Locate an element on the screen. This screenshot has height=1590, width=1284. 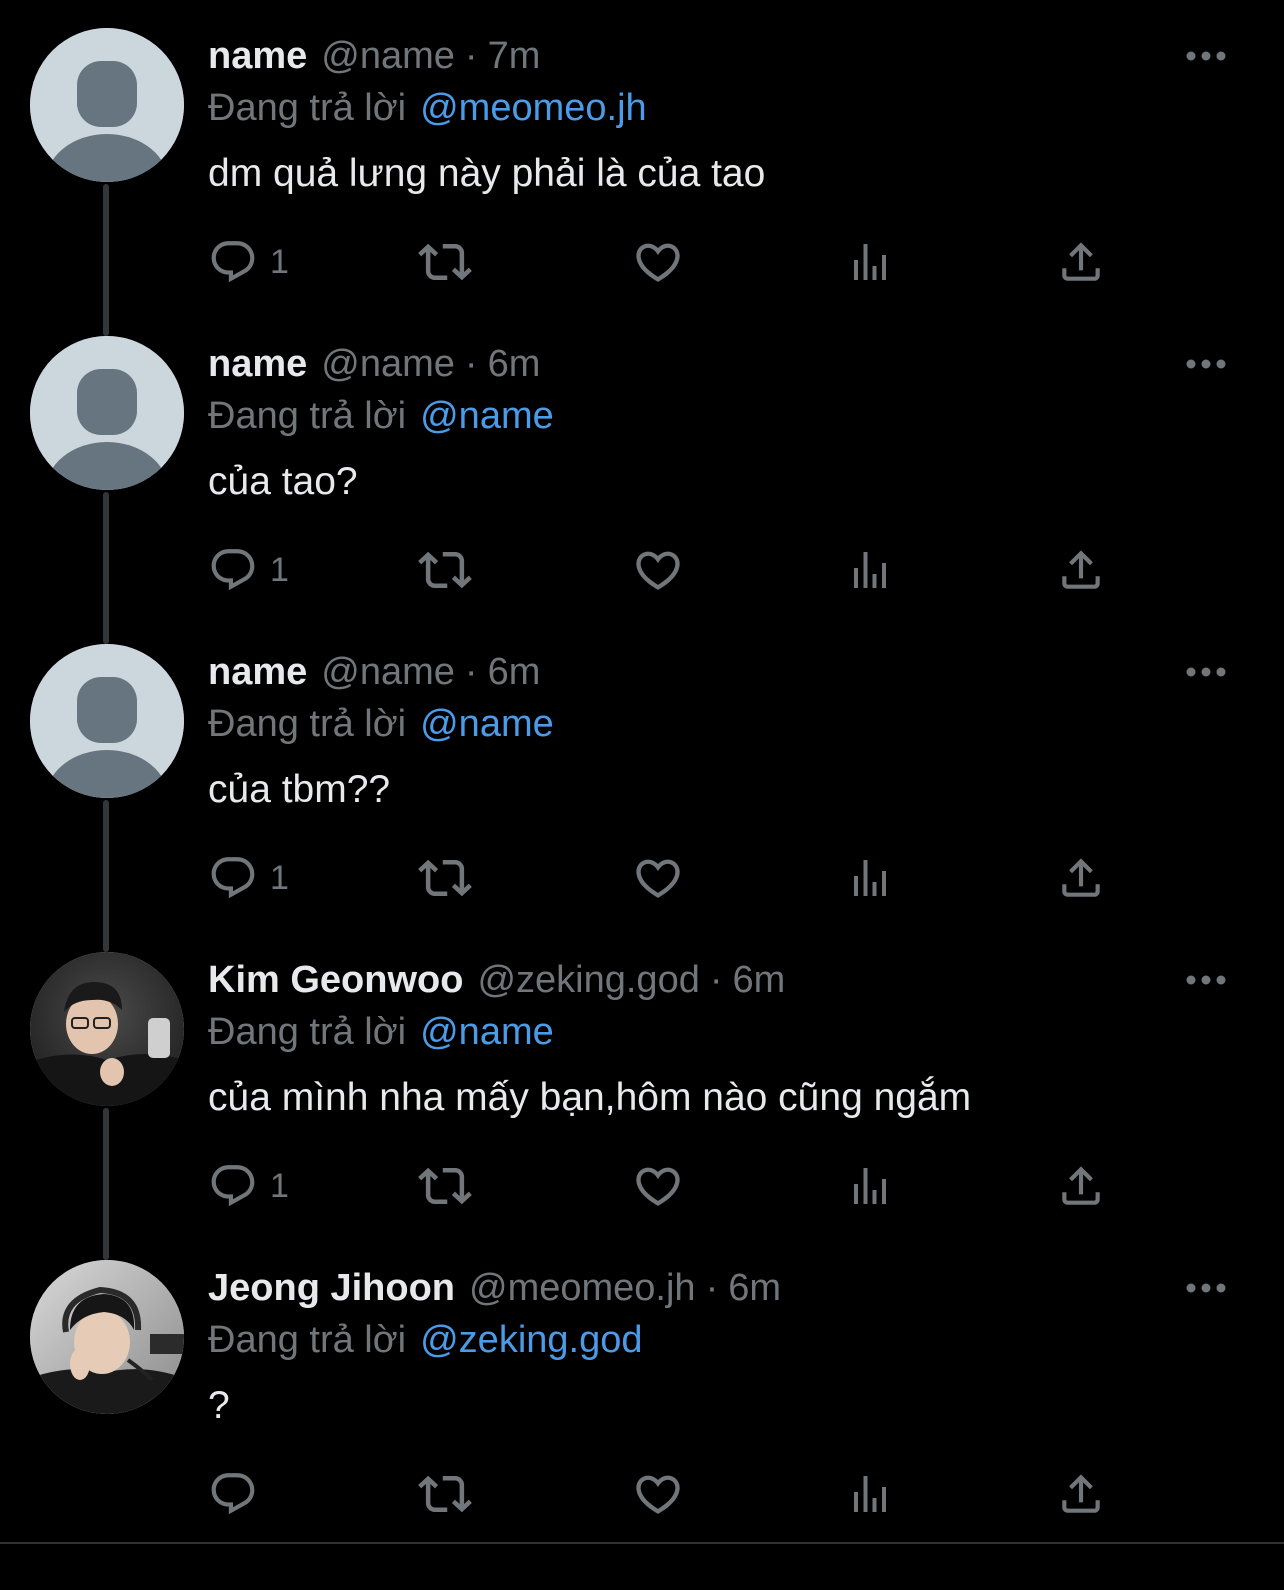
mention-link: @zeking.god is located at coordinates (531, 1340).